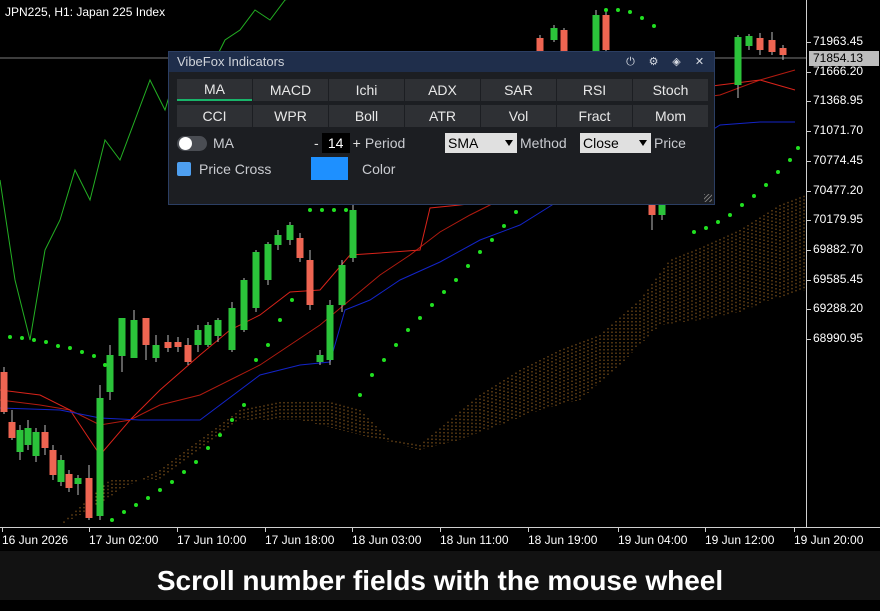 Image resolution: width=880 pixels, height=611 pixels. What do you see at coordinates (653, 62) in the screenshot?
I see `gear-icon: ⚙` at bounding box center [653, 62].